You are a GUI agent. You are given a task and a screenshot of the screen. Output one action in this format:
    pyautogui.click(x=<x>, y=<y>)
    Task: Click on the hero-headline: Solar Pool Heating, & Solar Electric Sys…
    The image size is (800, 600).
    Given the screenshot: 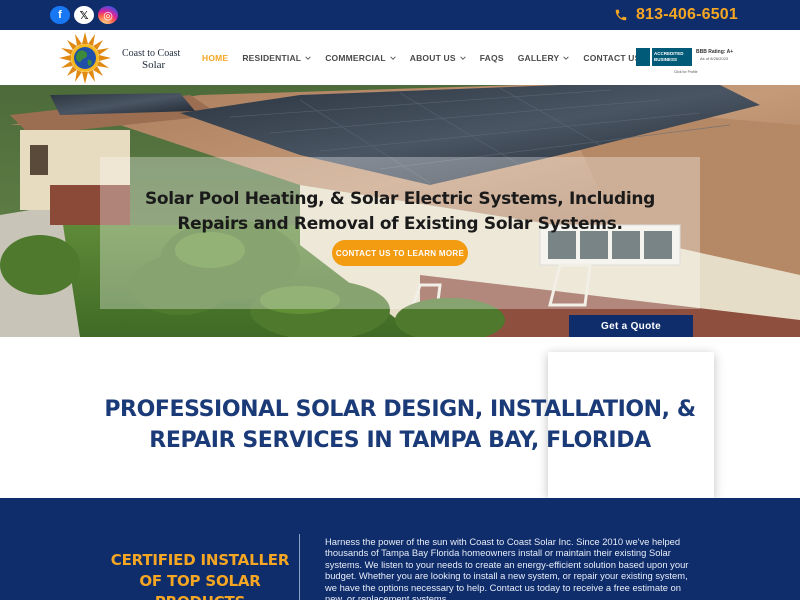 What is the action you would take?
    pyautogui.click(x=400, y=211)
    